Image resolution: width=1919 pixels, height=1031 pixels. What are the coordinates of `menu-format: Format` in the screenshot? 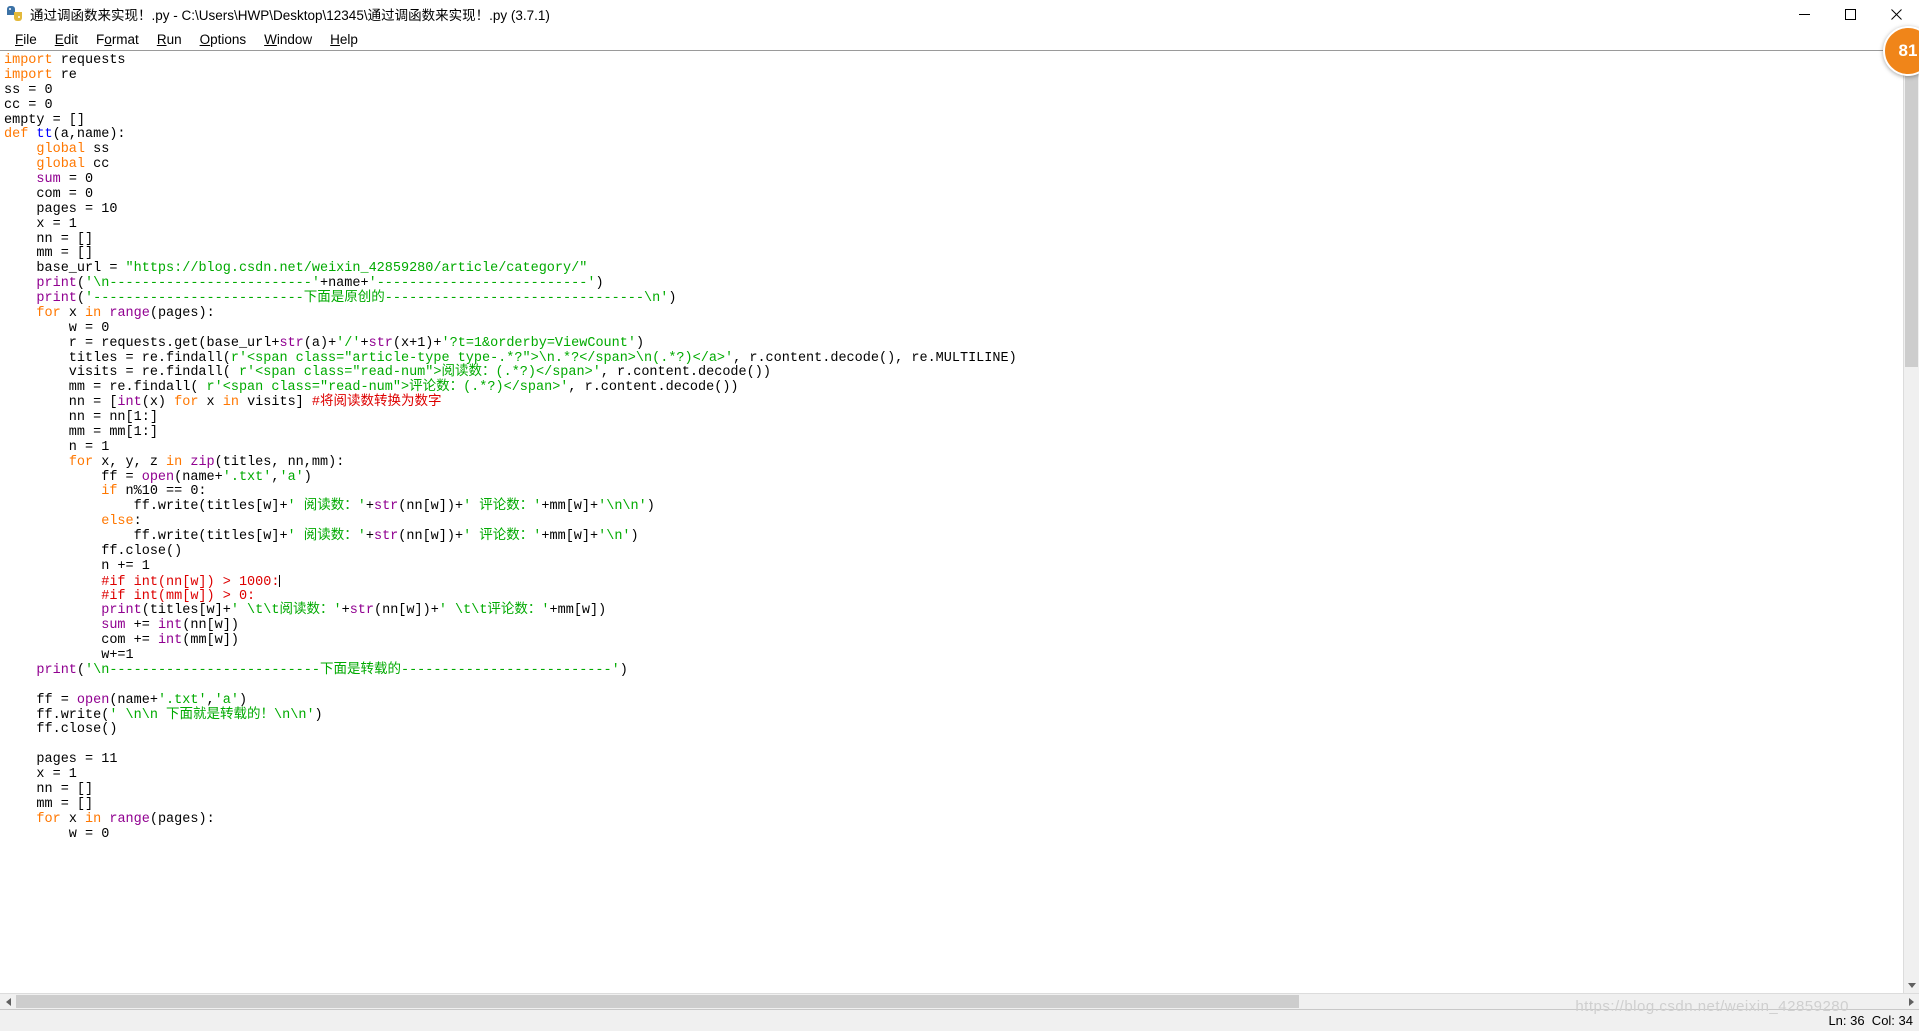 It's located at (117, 39).